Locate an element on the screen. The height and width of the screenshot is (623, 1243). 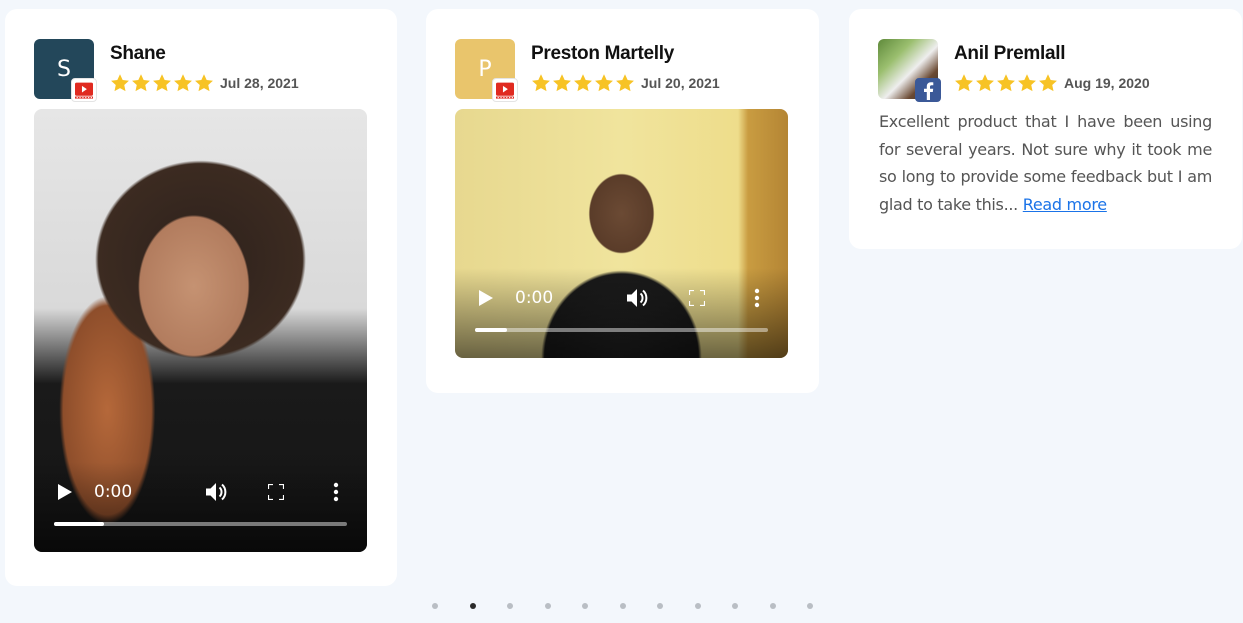
avatar: P is located at coordinates (486, 70).